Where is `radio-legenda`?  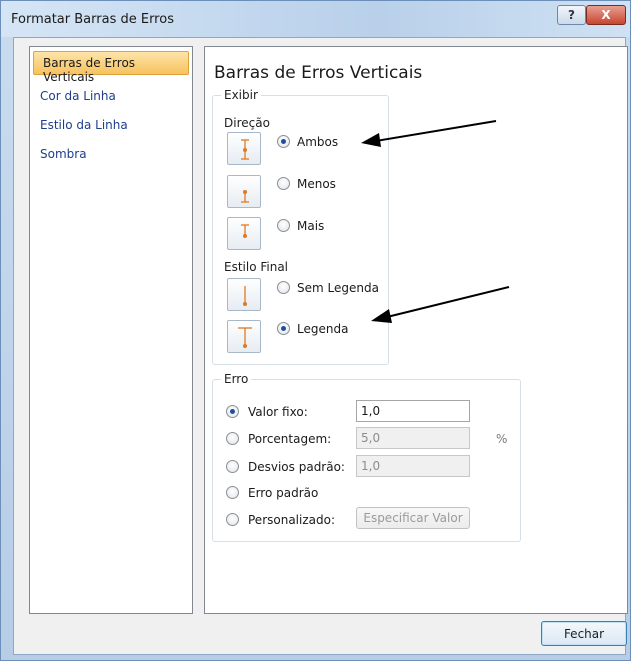
radio-legenda is located at coordinates (283, 328).